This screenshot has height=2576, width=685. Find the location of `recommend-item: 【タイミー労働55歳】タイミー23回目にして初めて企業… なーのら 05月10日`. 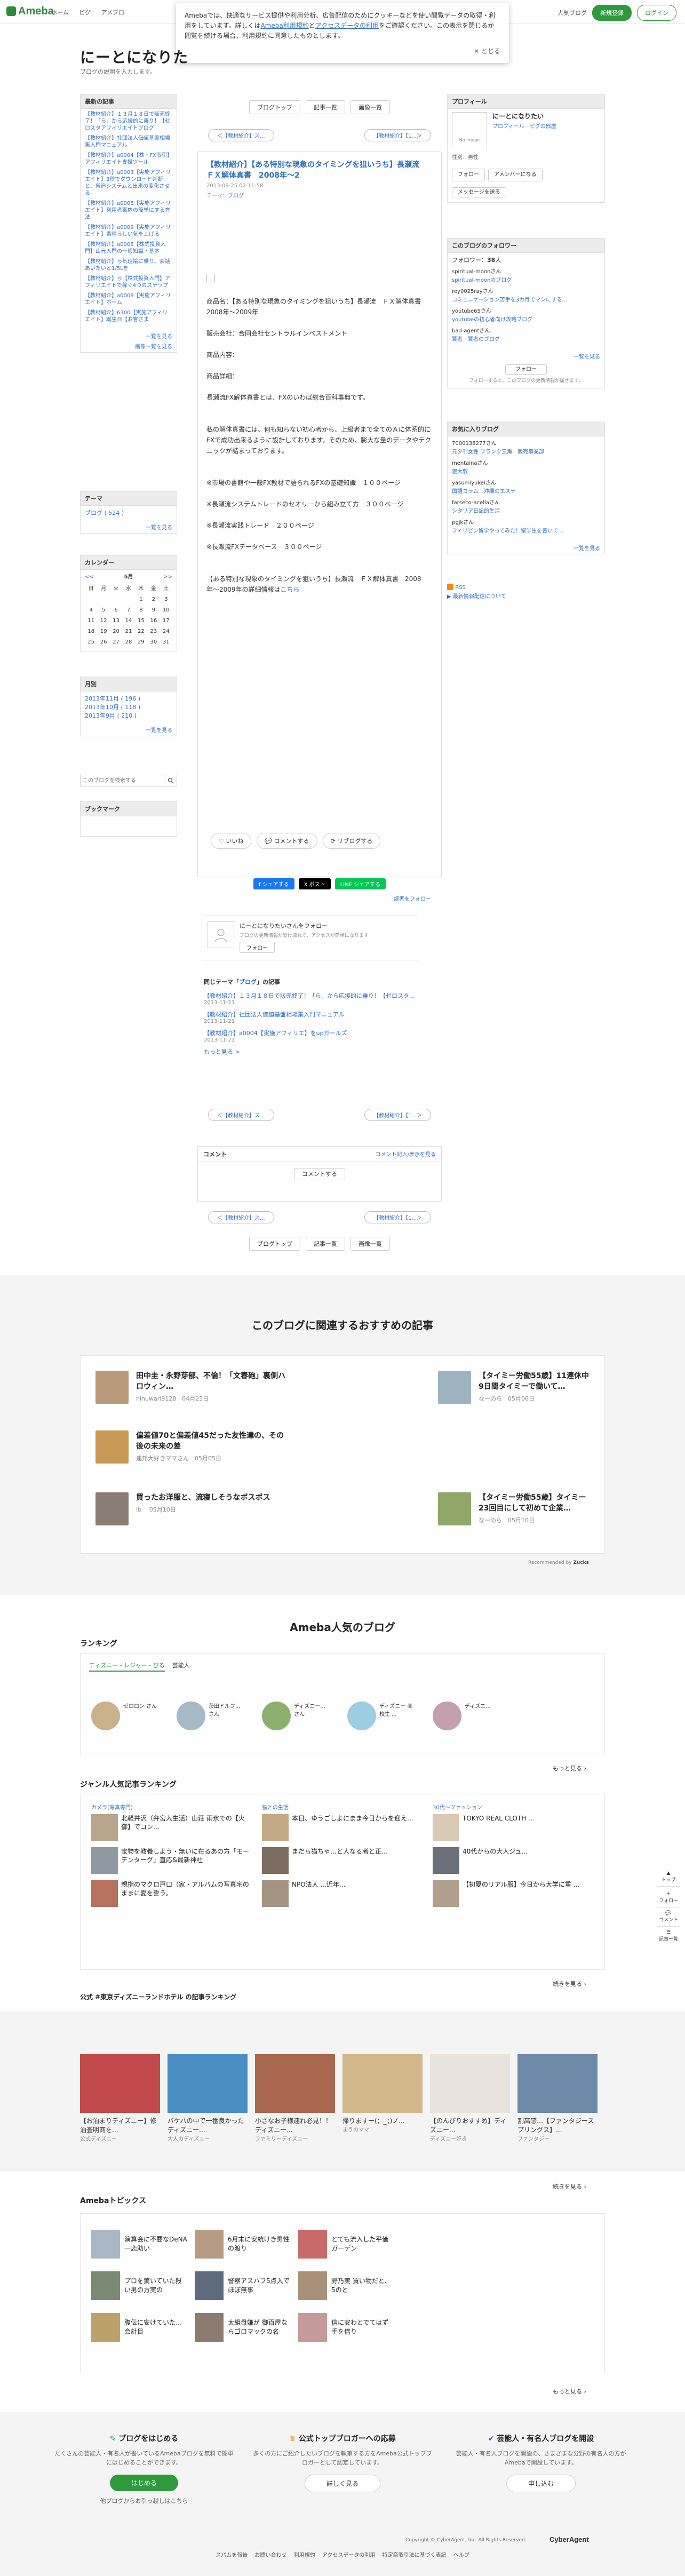

recommend-item: 【タイミー労働55歳】タイミー23回目にして初めて企業… なーのら 05月10日 is located at coordinates (516, 1508).